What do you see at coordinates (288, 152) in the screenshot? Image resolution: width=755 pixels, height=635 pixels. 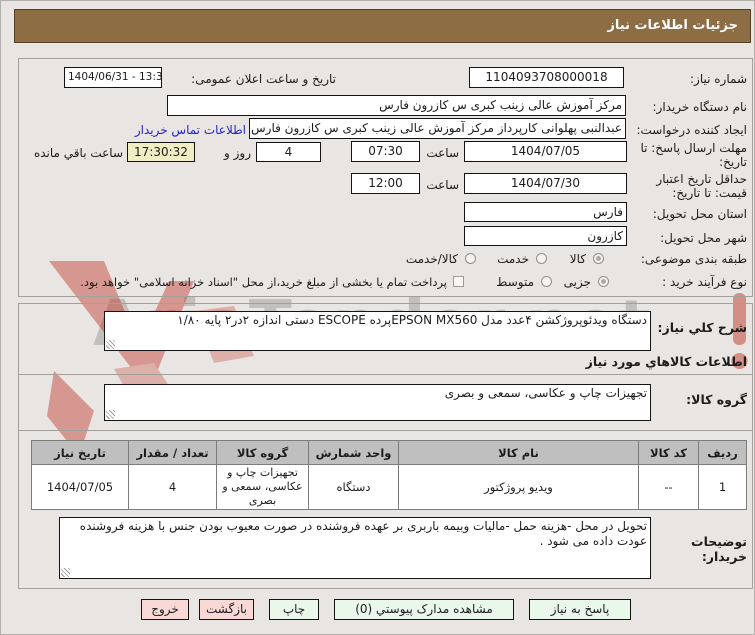 I see `remaining-days-field: 4` at bounding box center [288, 152].